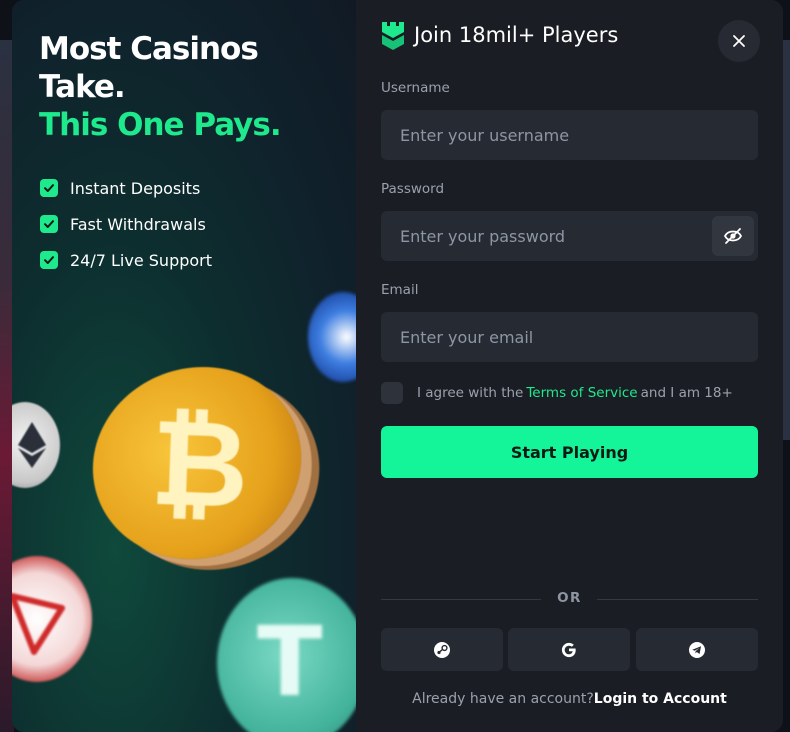  Describe the element at coordinates (199, 464) in the screenshot. I see `bitcoin-symbol: ₿` at that location.